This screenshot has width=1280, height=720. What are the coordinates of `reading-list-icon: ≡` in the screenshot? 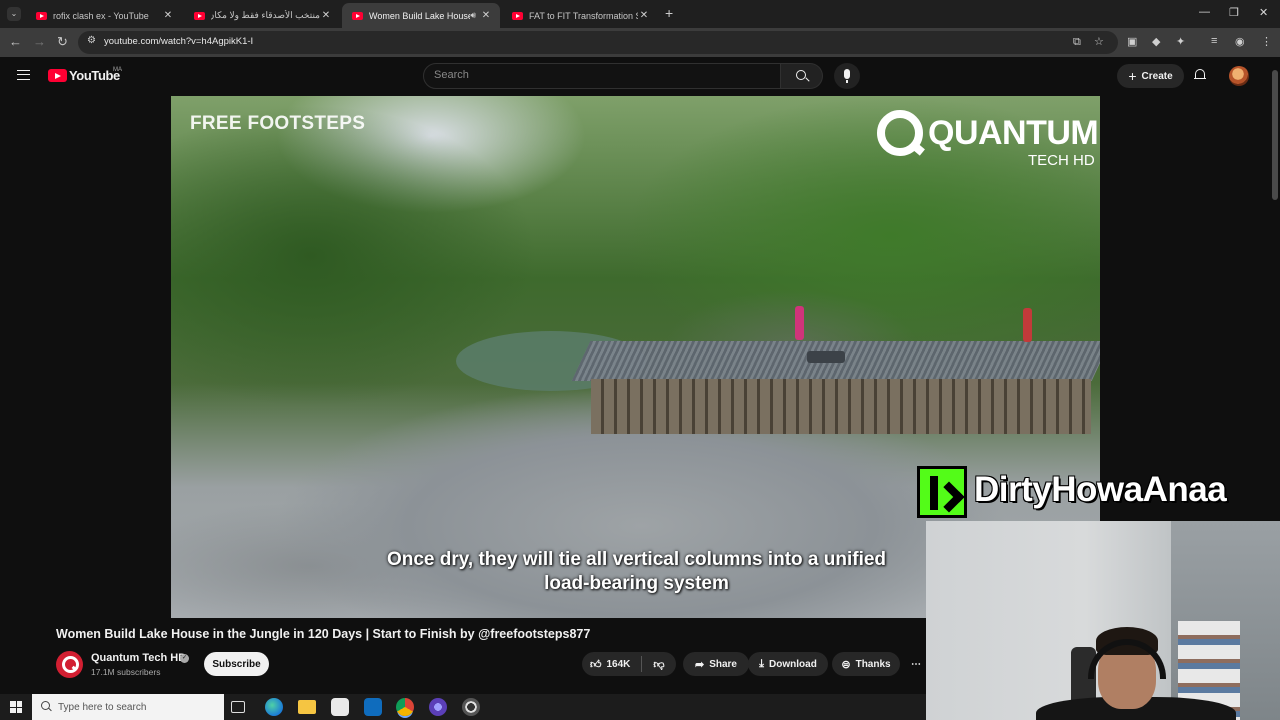 It's located at (1214, 41).